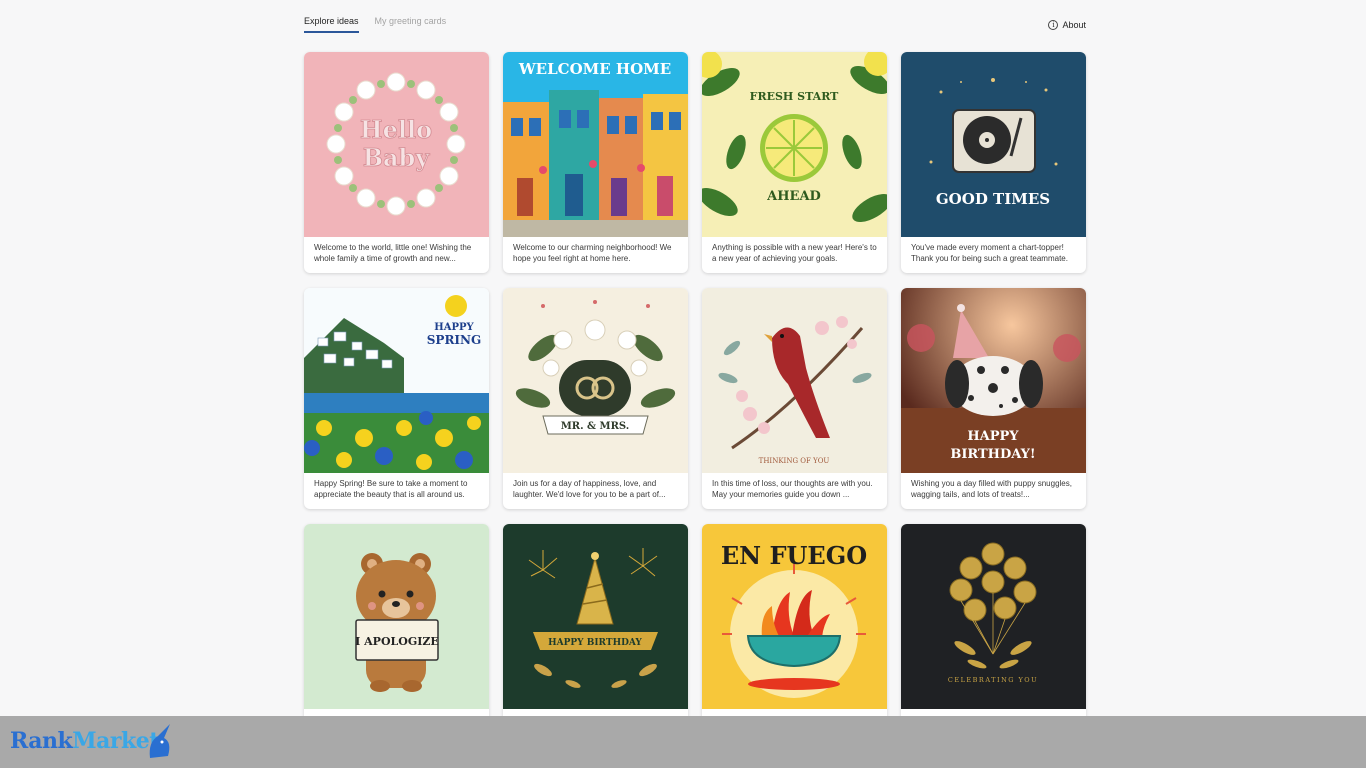  I want to click on tab-list: Explore ideas My greeting cards, so click(375, 24).